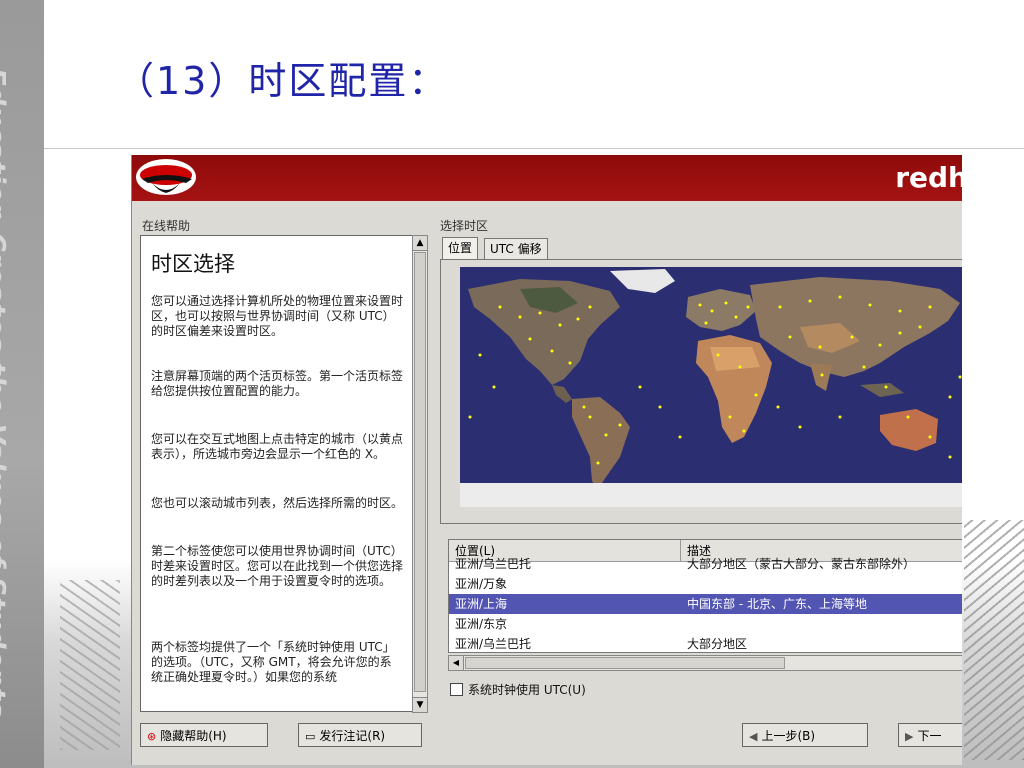 This screenshot has width=1024, height=768. What do you see at coordinates (527, 690) in the screenshot?
I see `utc-checkbox-label: 系统时钟使用 UTC(U)` at bounding box center [527, 690].